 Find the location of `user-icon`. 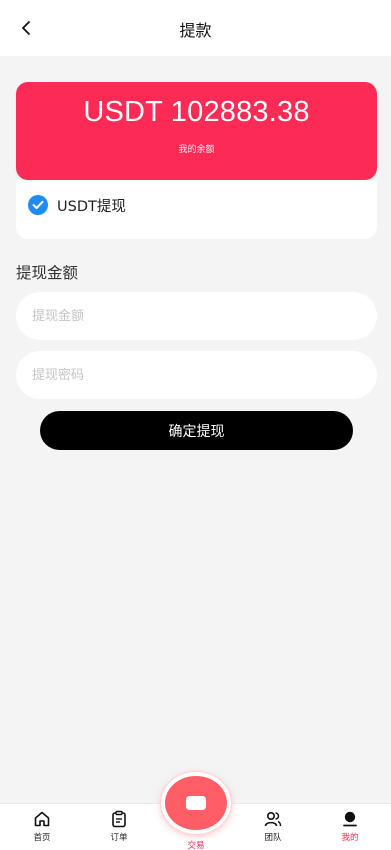

user-icon is located at coordinates (350, 819).